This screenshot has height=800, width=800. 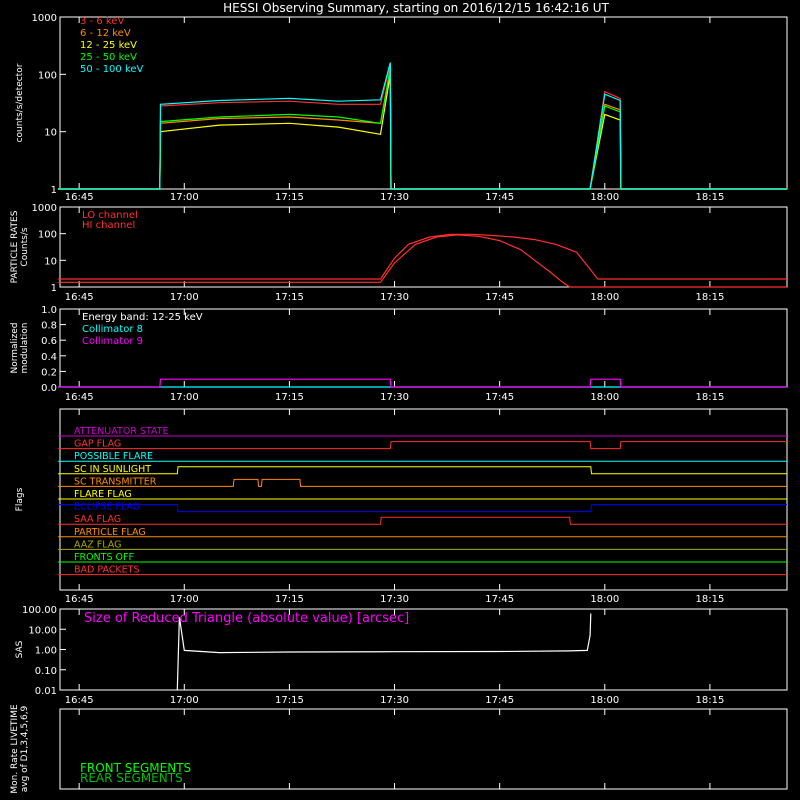 I want to click on flag-label: ATTENUATOR STATE, so click(x=121, y=431).